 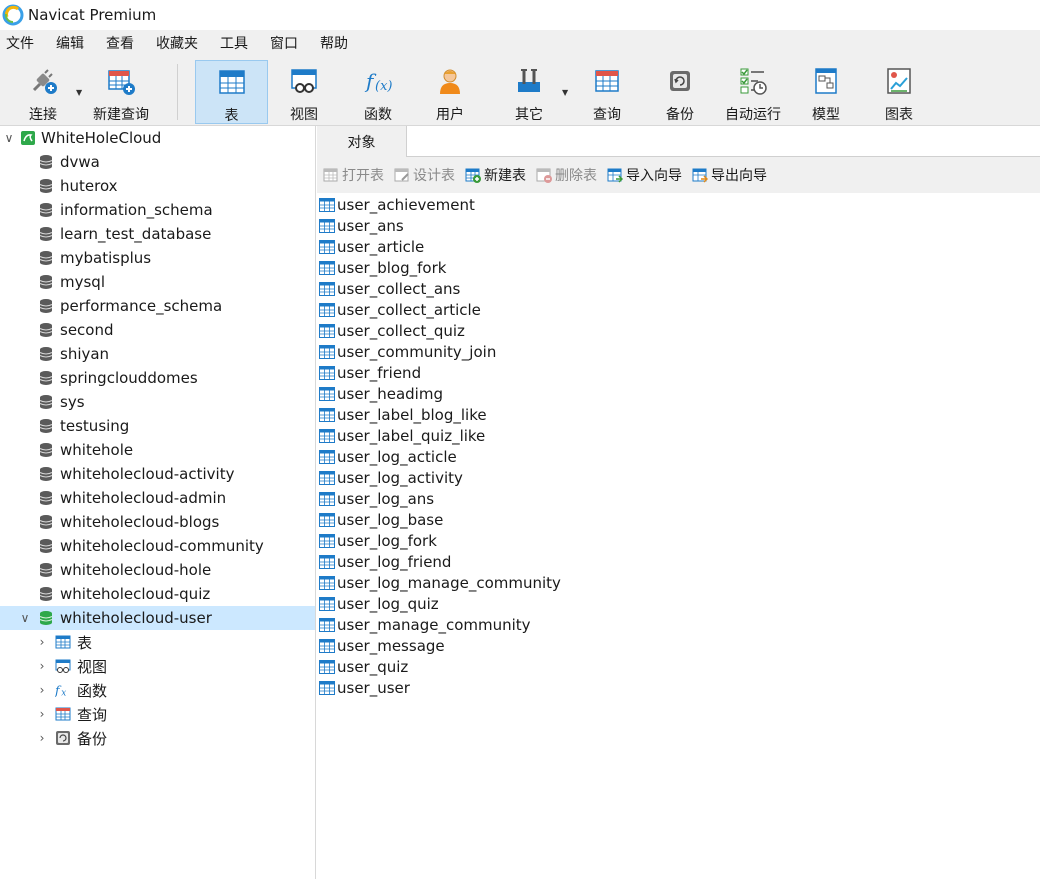 I want to click on table-list-item: user_manage_community, so click(x=425, y=624).